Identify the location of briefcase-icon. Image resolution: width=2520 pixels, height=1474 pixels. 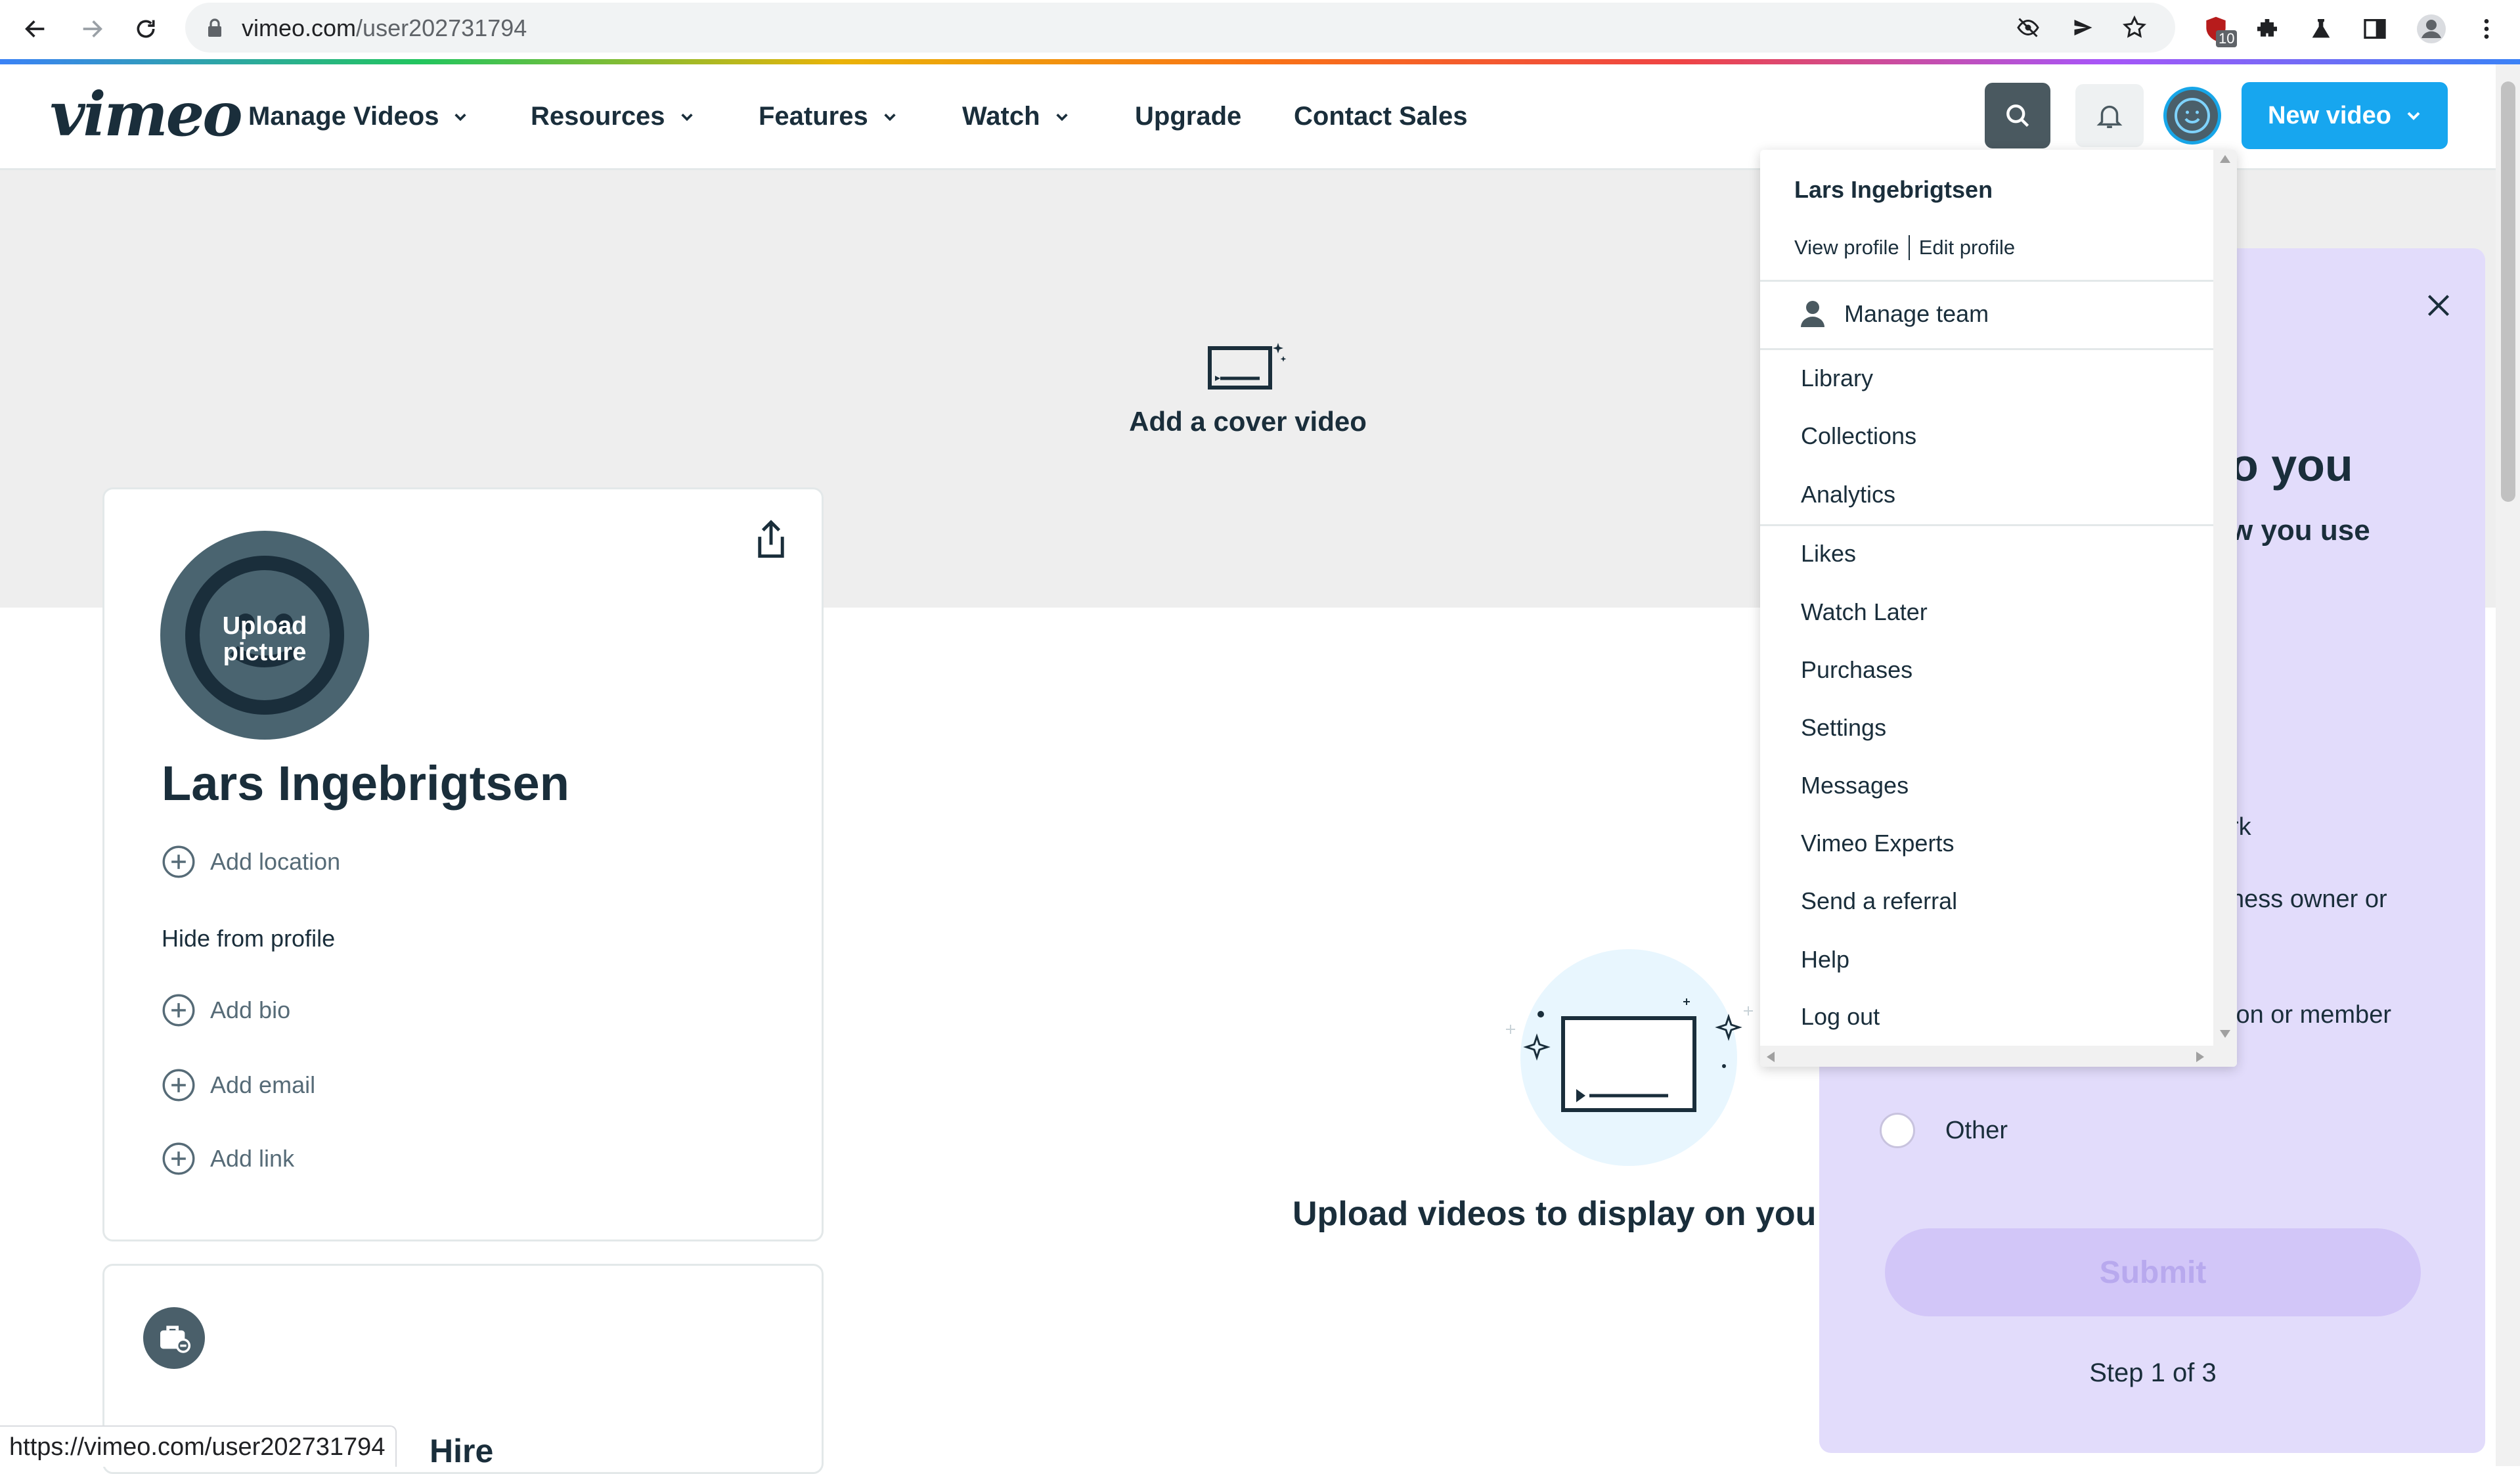
(175, 1339).